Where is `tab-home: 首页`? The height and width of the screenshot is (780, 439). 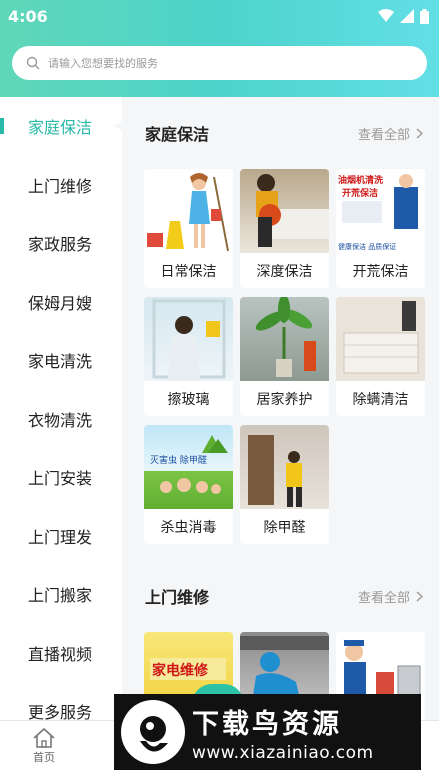 tab-home: 首页 is located at coordinates (44, 746).